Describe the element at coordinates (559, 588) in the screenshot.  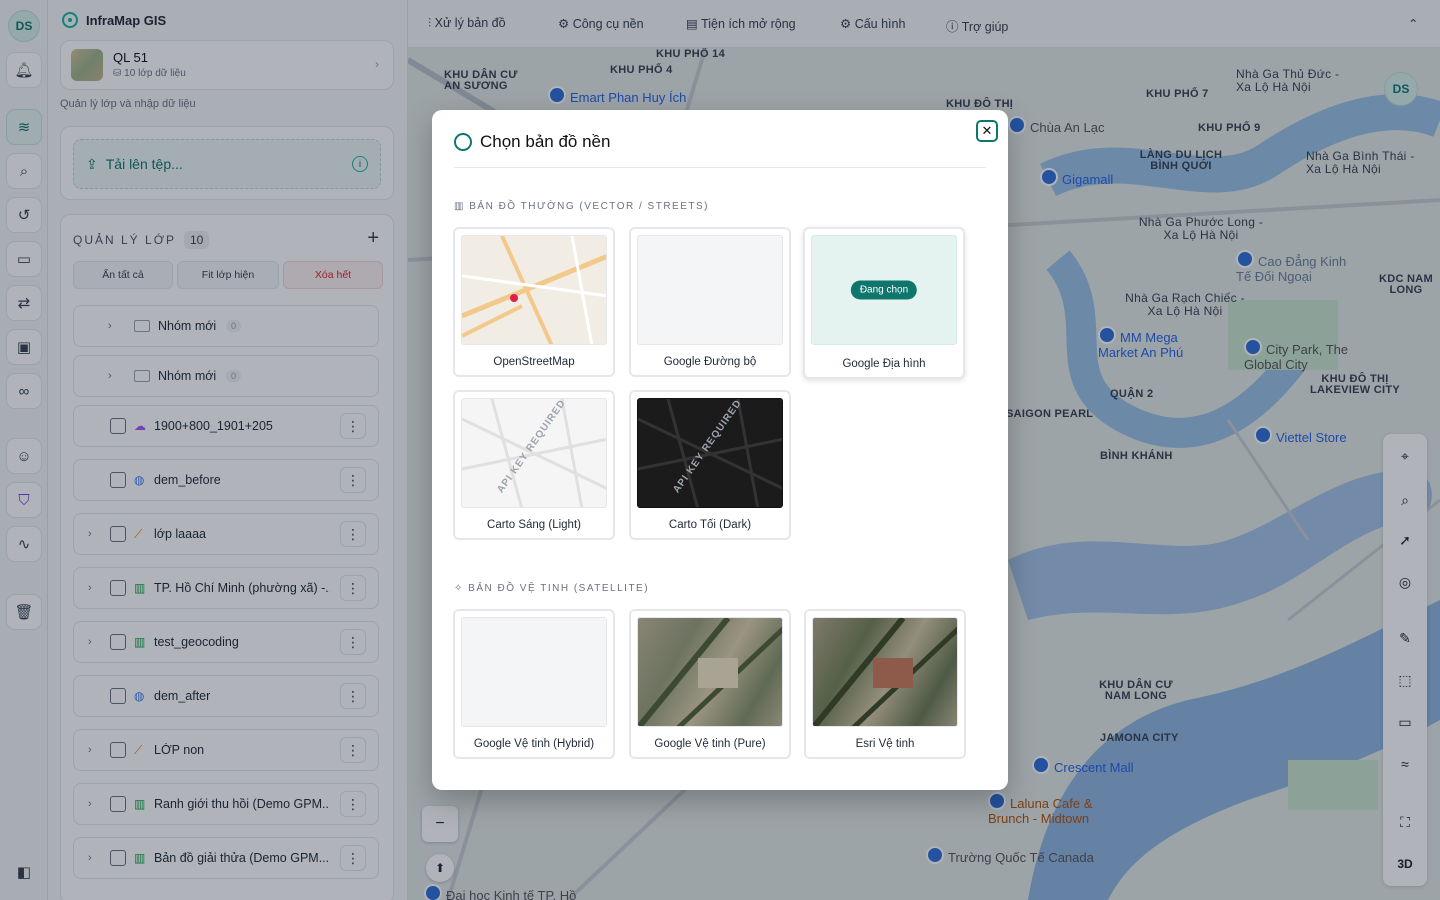
I see `section-label: BẢN ĐỒ VỆ TINH (SATELLITE)` at that location.